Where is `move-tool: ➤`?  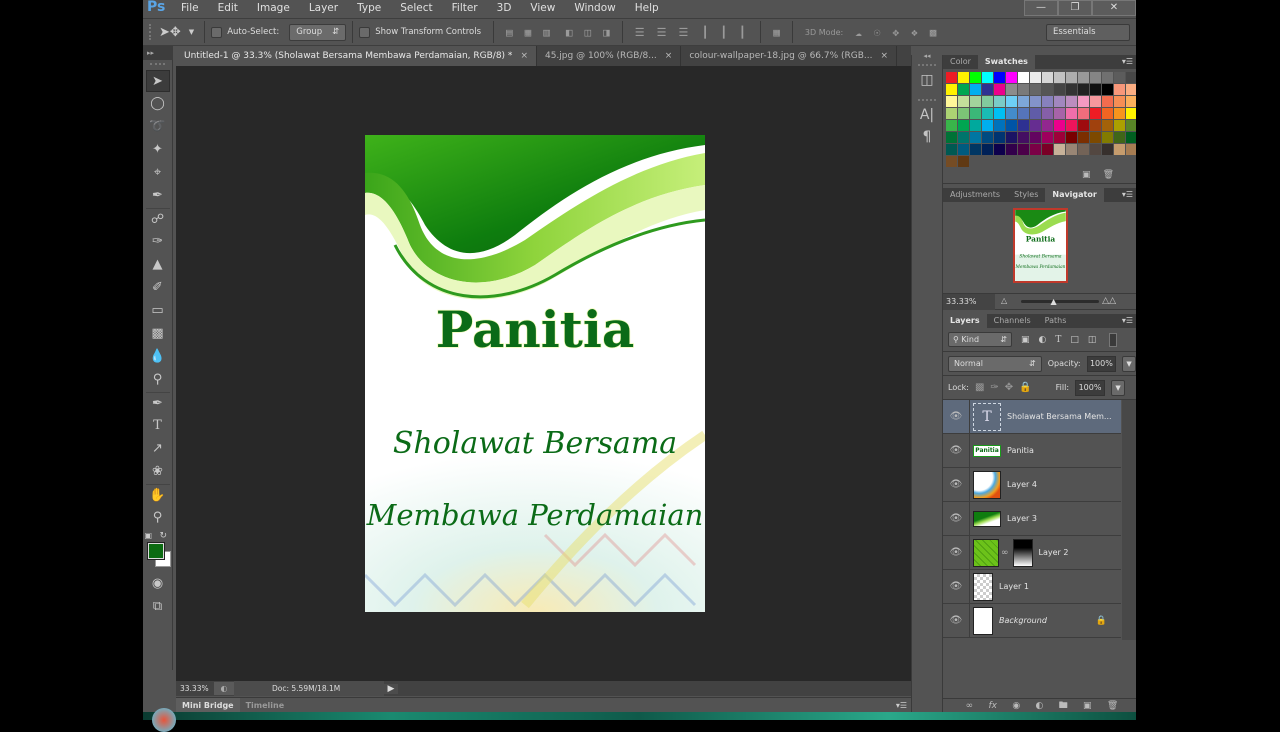
move-tool: ➤ is located at coordinates (157, 81).